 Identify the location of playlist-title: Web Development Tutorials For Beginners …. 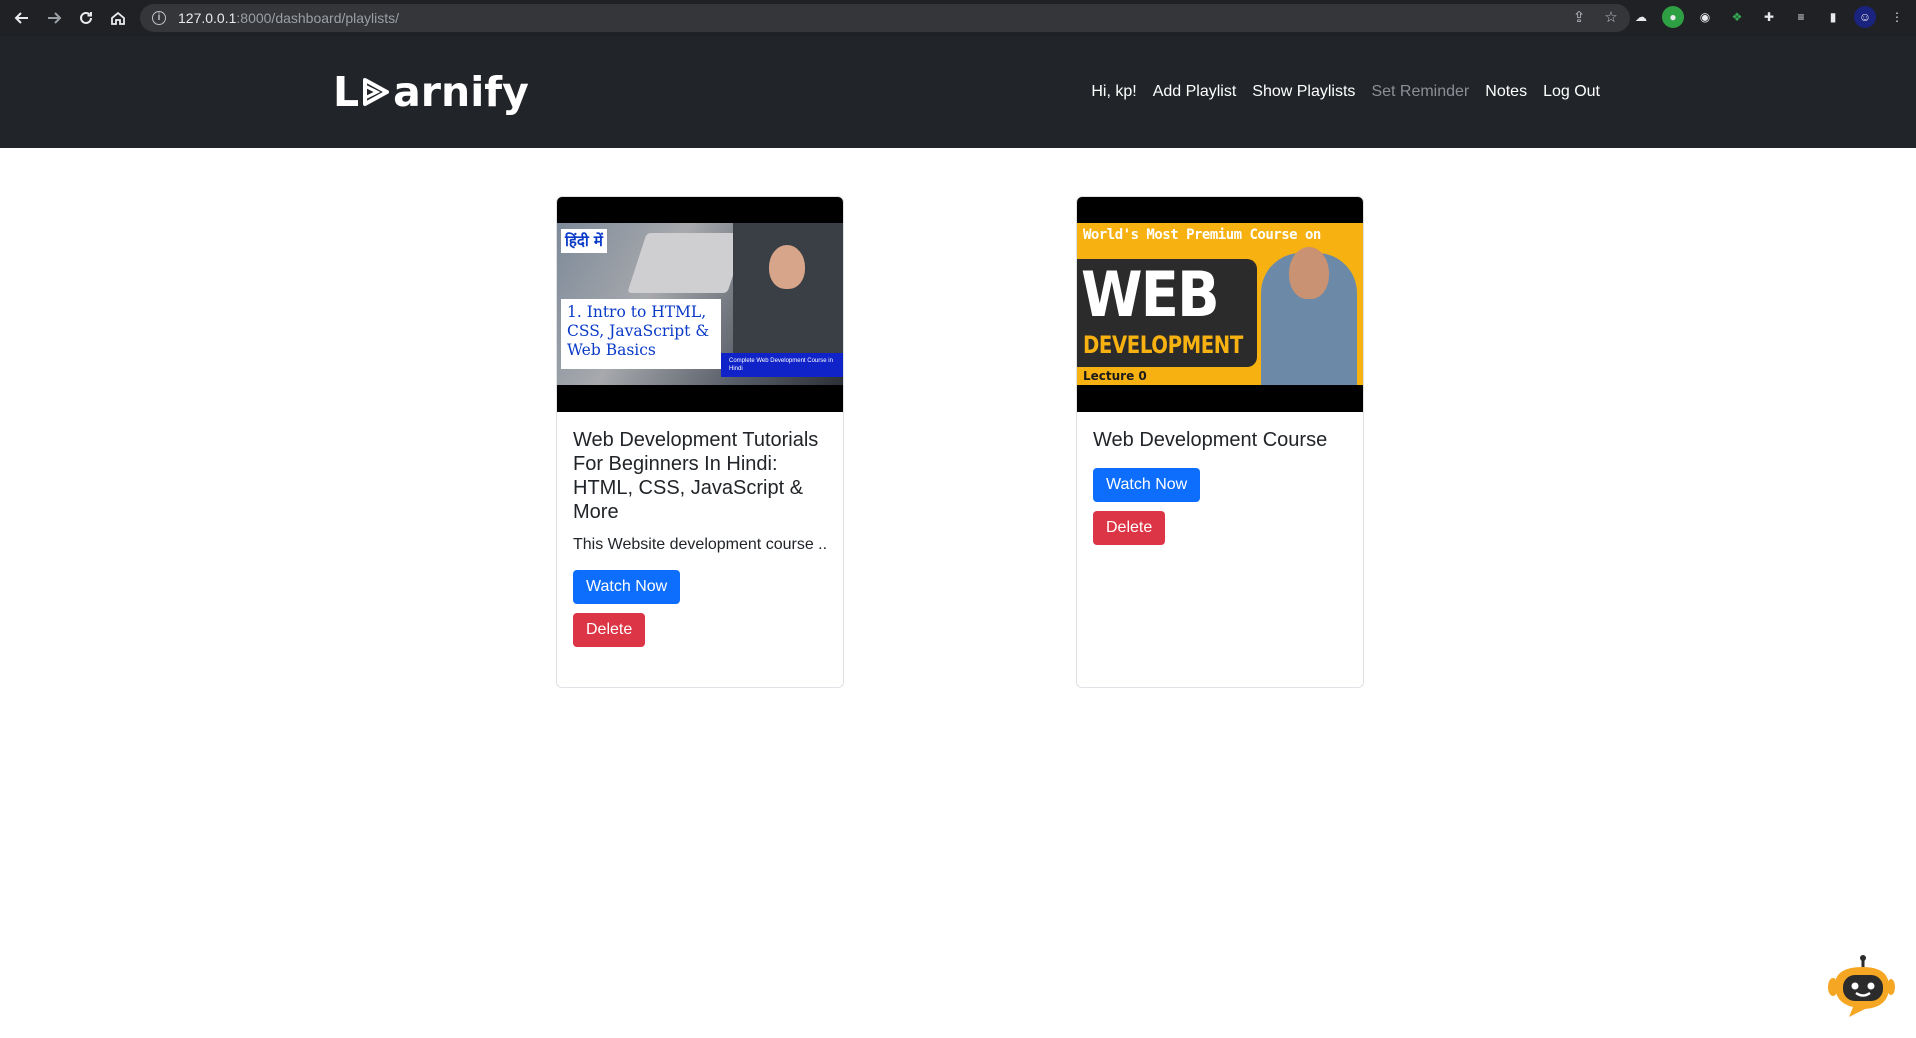
(696, 476).